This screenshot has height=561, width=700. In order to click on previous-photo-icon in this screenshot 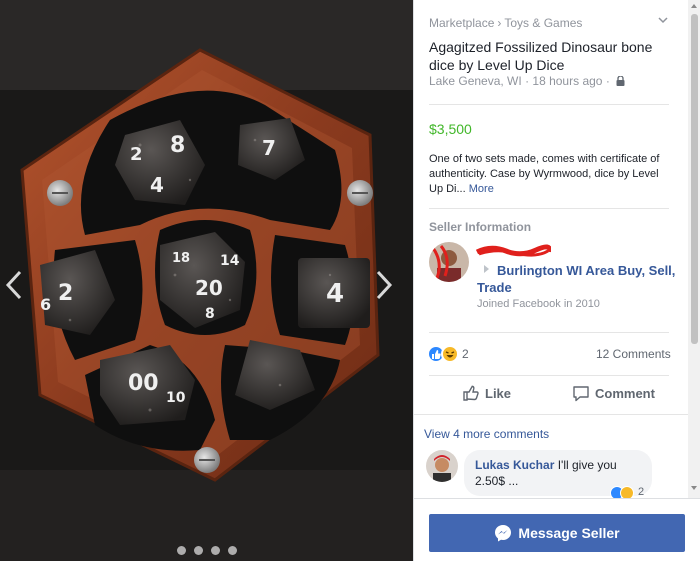, I will do `click(15, 285)`.